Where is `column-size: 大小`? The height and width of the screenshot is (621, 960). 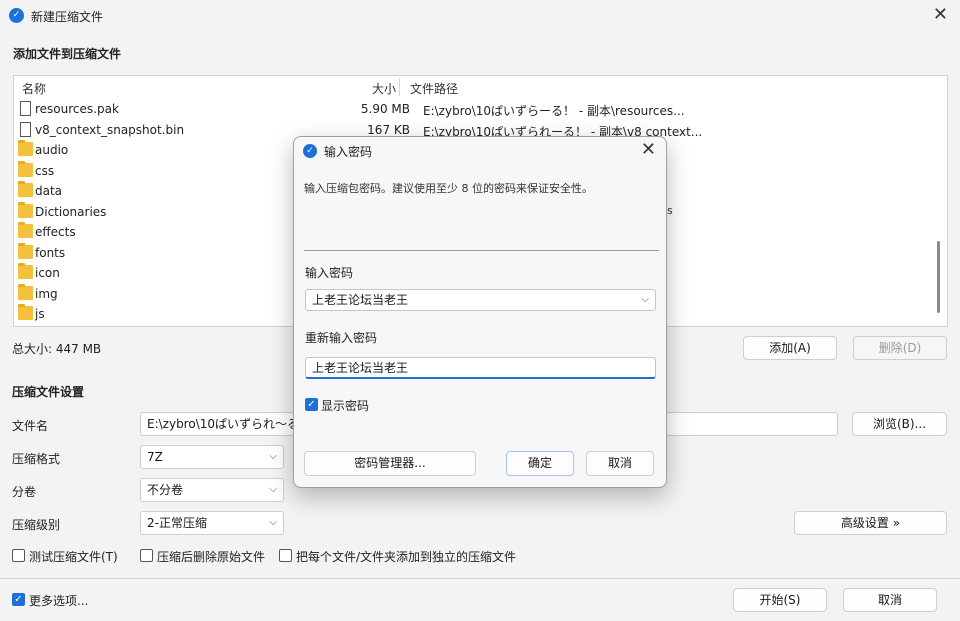
column-size: 大小 is located at coordinates (384, 88).